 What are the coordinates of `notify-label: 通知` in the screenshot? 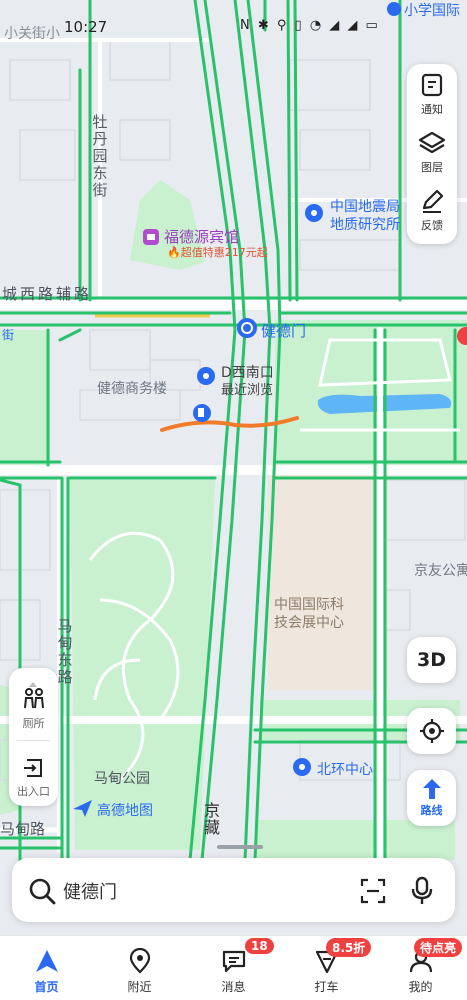 It's located at (432, 109).